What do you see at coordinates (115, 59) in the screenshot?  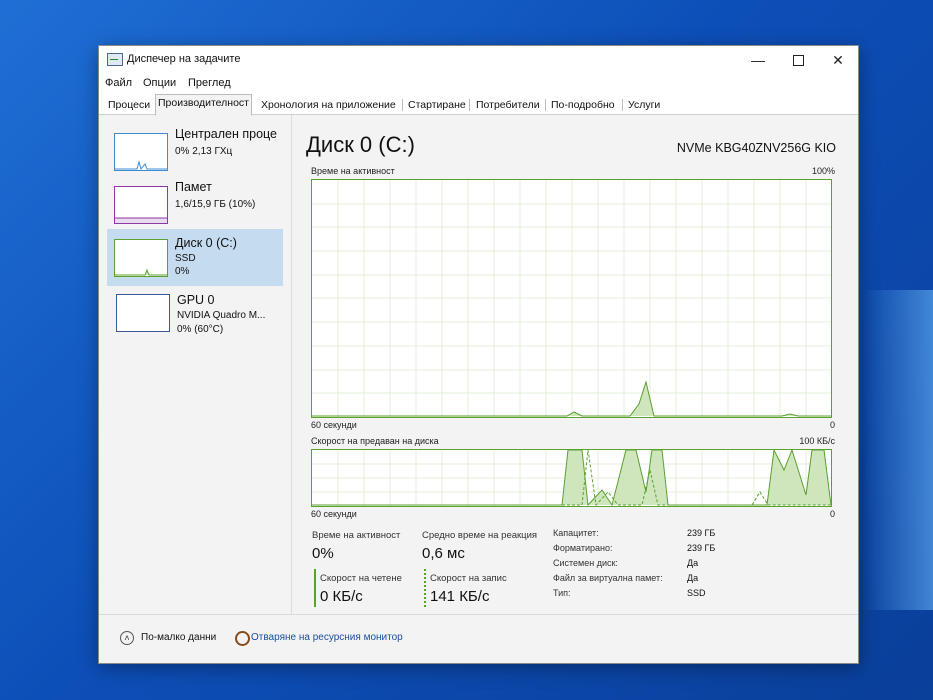 I see `task-manager-icon` at bounding box center [115, 59].